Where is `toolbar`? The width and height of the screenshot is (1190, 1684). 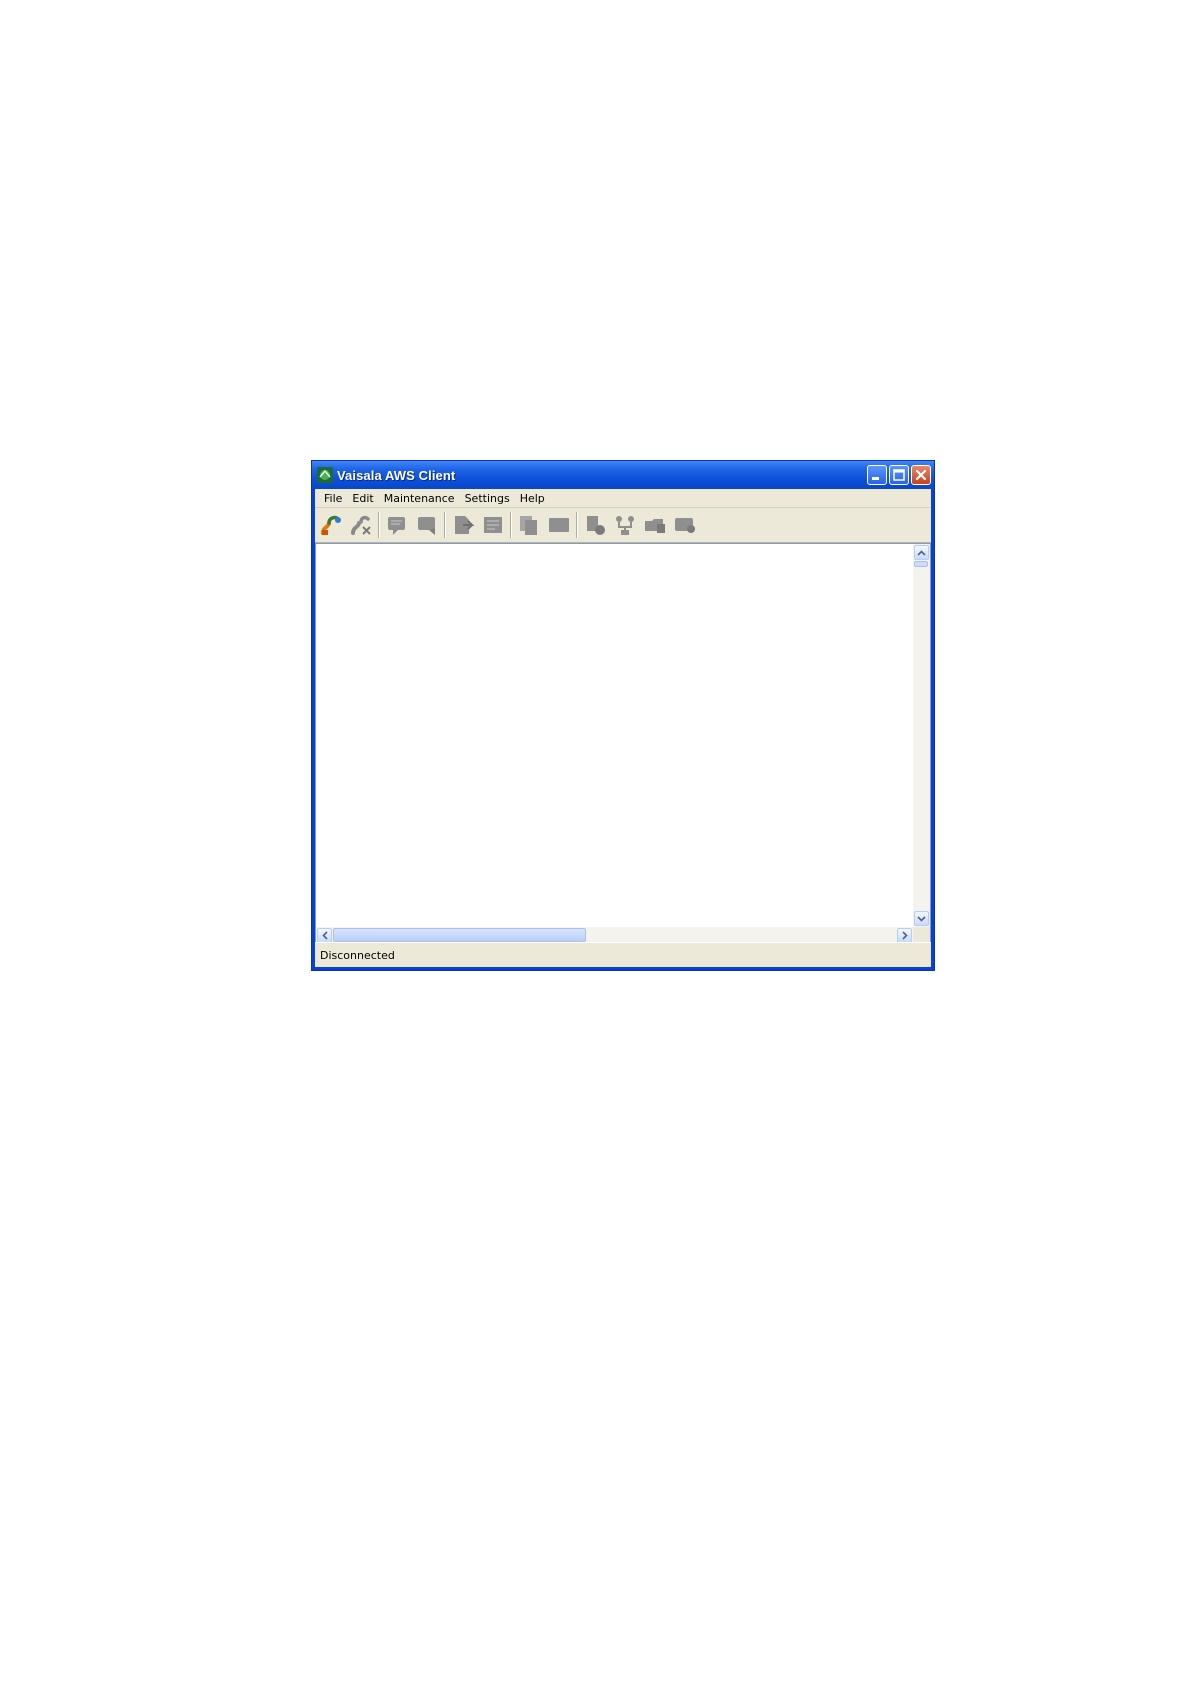 toolbar is located at coordinates (623, 525).